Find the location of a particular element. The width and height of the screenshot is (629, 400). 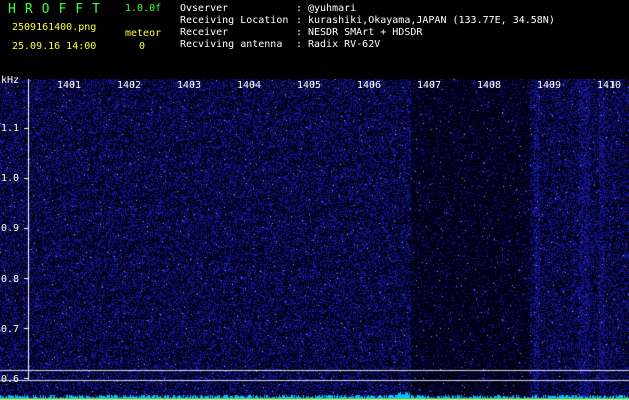

file-name: 2509161400.png is located at coordinates (54, 27).